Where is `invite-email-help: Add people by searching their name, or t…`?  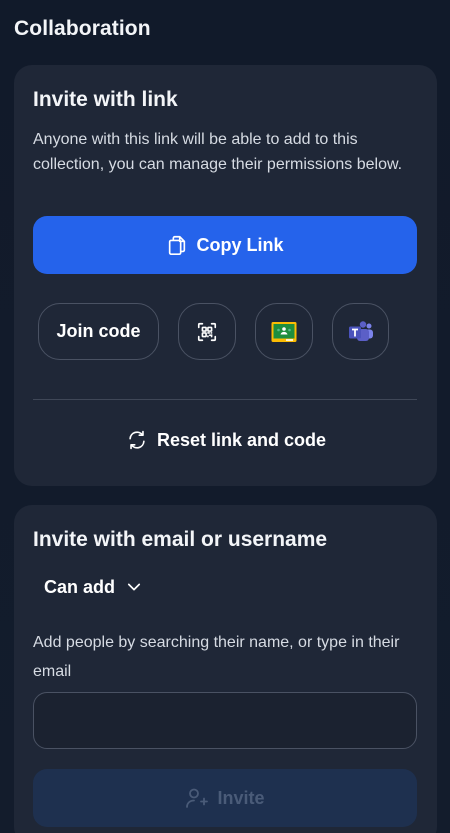 invite-email-help: Add people by searching their name, or t… is located at coordinates (216, 657).